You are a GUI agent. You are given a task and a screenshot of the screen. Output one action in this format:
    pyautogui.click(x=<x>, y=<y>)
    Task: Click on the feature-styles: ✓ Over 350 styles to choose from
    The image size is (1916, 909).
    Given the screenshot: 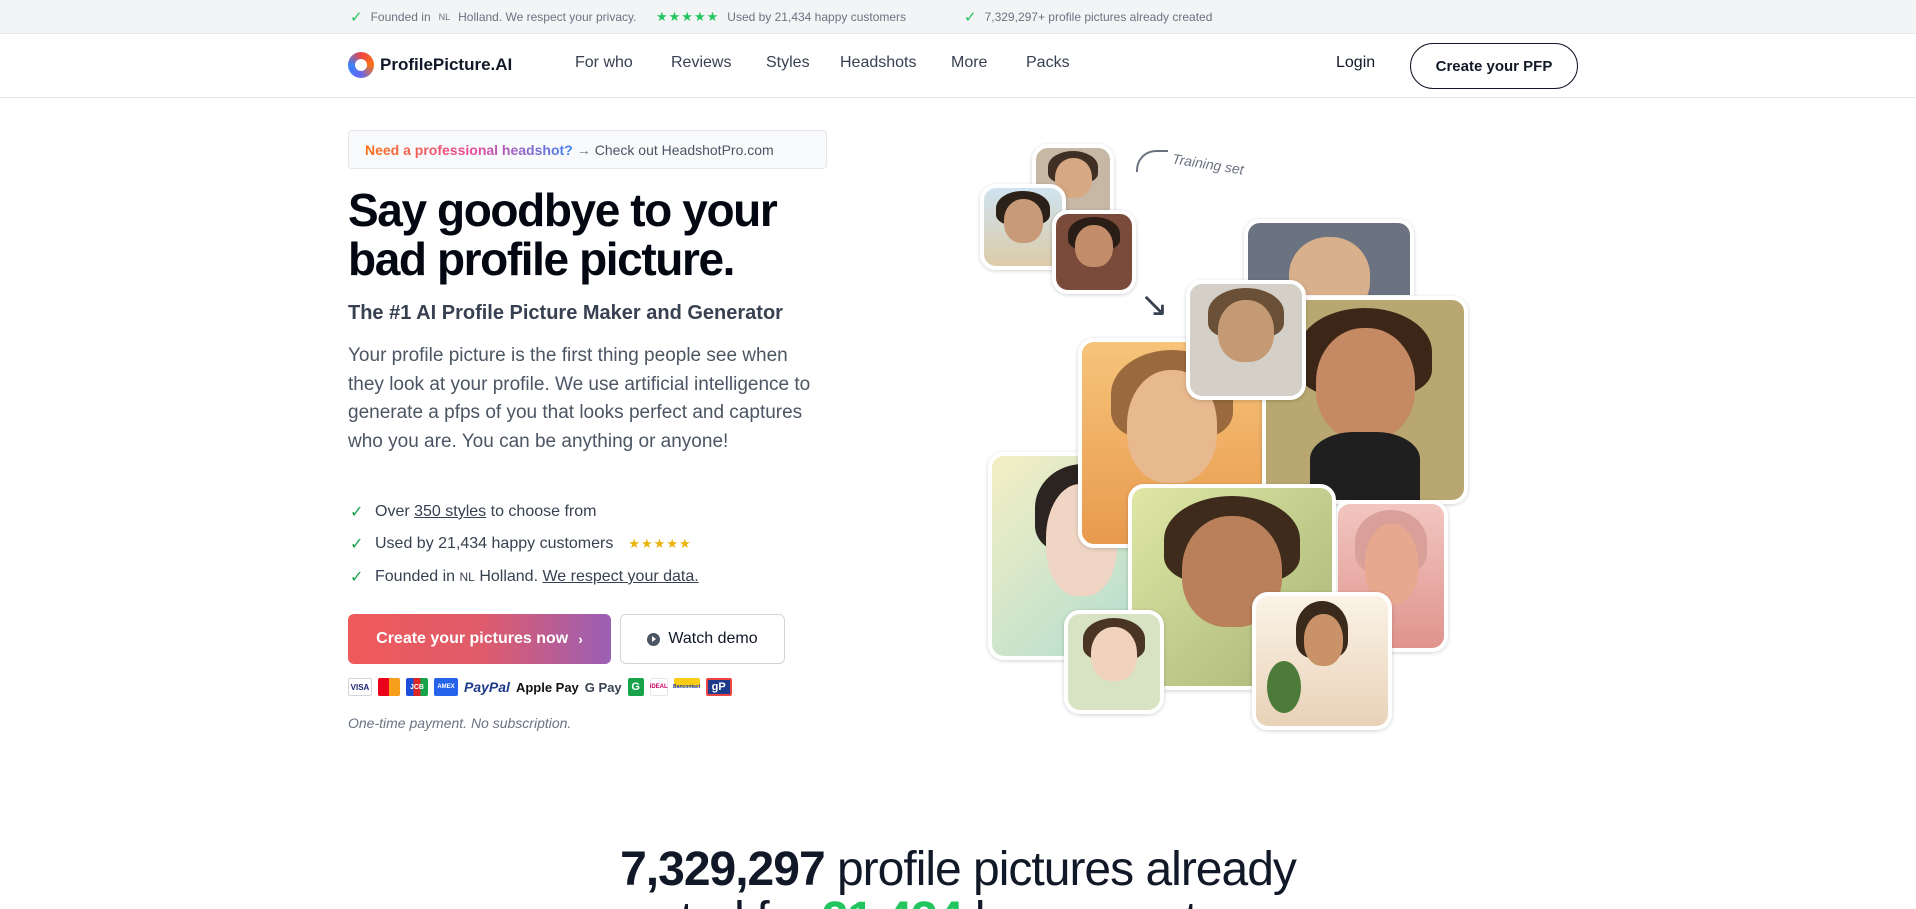 What is the action you would take?
    pyautogui.click(x=473, y=512)
    